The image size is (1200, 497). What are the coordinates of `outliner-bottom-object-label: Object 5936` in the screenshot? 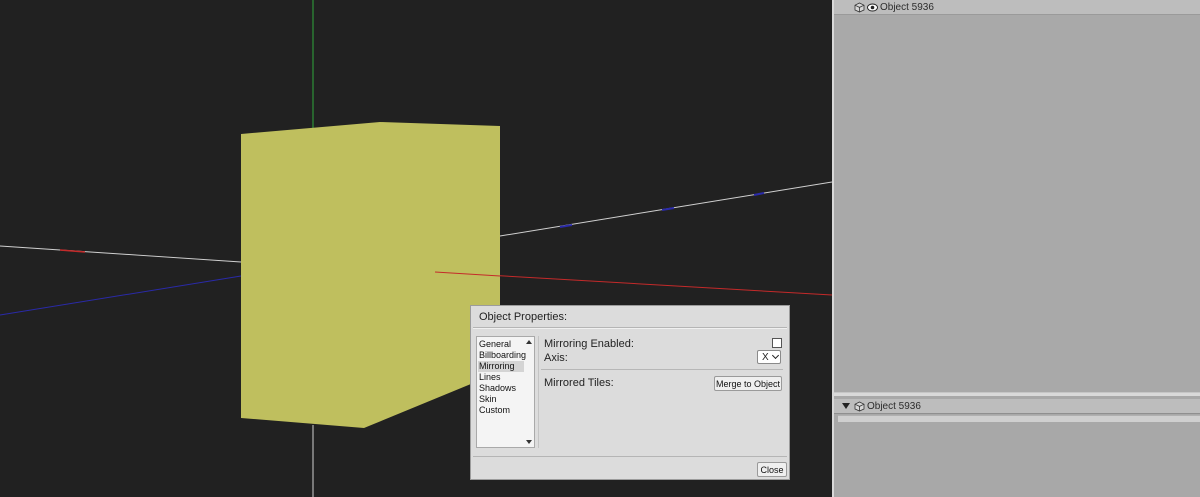 It's located at (894, 406).